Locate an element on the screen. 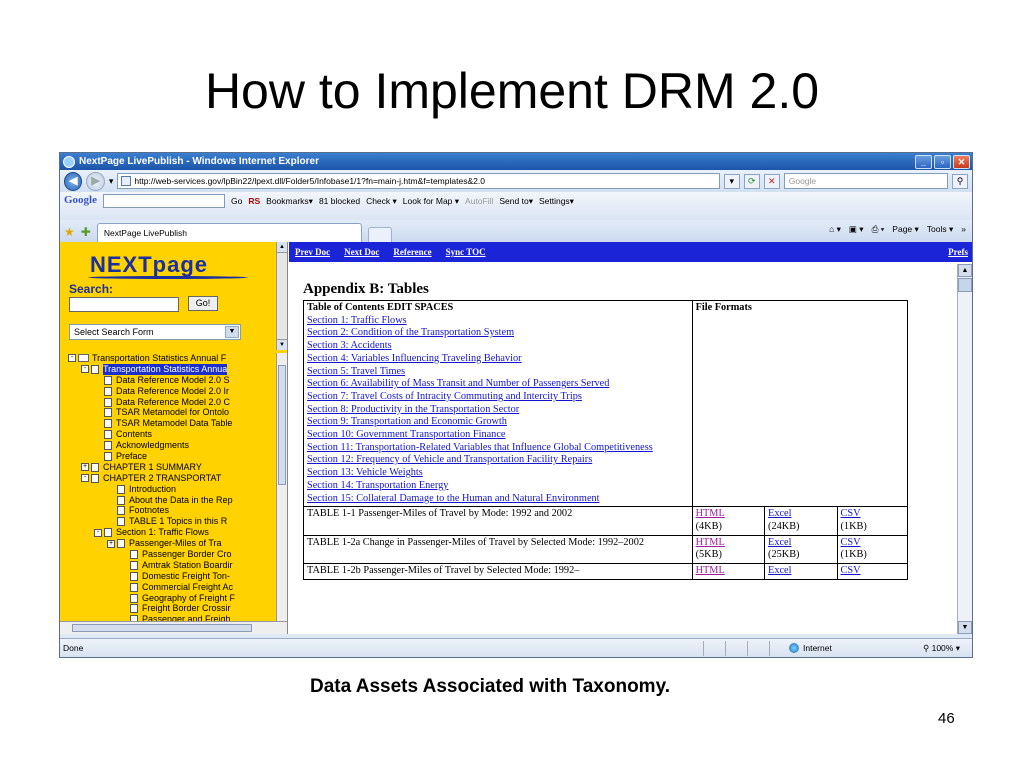 The height and width of the screenshot is (768, 1024). popup-blocked-button: 81 blocked is located at coordinates (339, 201).